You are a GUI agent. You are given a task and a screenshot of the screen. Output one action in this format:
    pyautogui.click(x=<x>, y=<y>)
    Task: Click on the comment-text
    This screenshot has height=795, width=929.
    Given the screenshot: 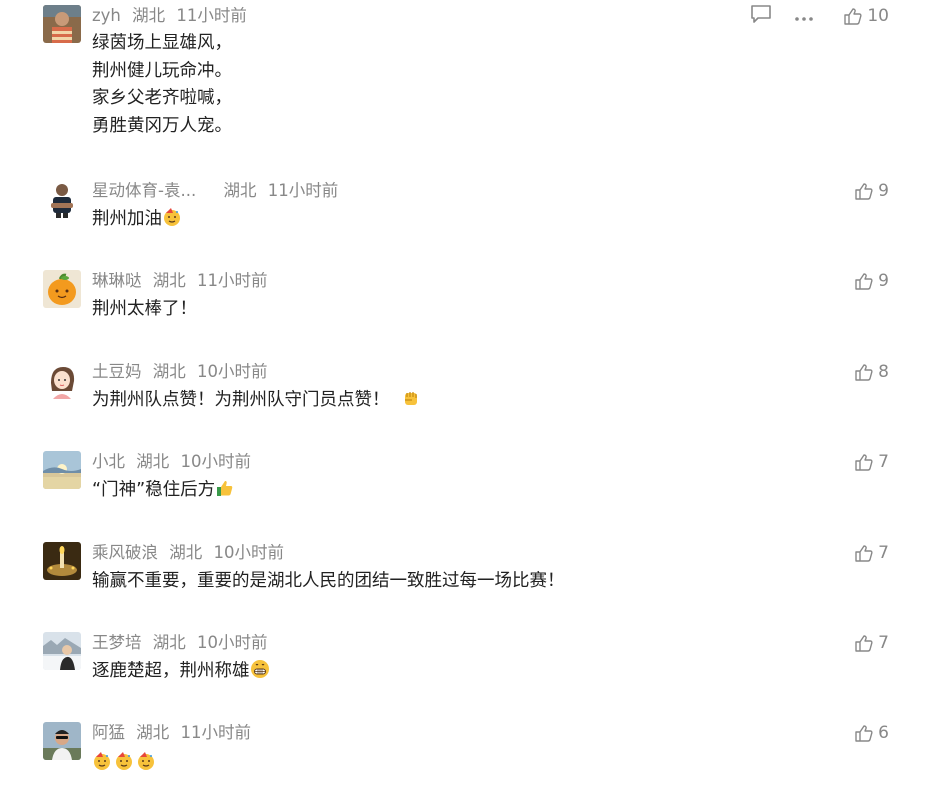 What is the action you would take?
    pyautogui.click(x=124, y=764)
    